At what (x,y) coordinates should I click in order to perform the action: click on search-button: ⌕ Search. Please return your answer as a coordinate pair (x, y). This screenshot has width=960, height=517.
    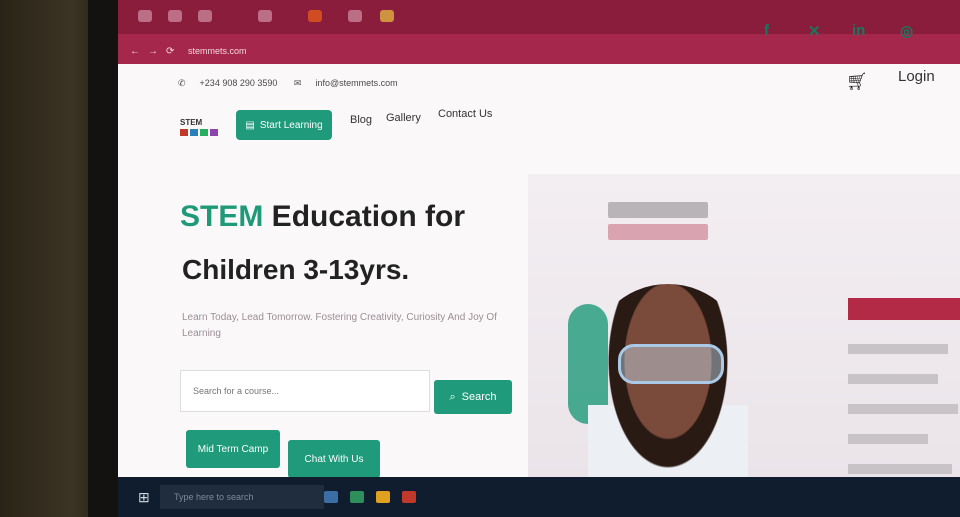
    Looking at the image, I should click on (473, 397).